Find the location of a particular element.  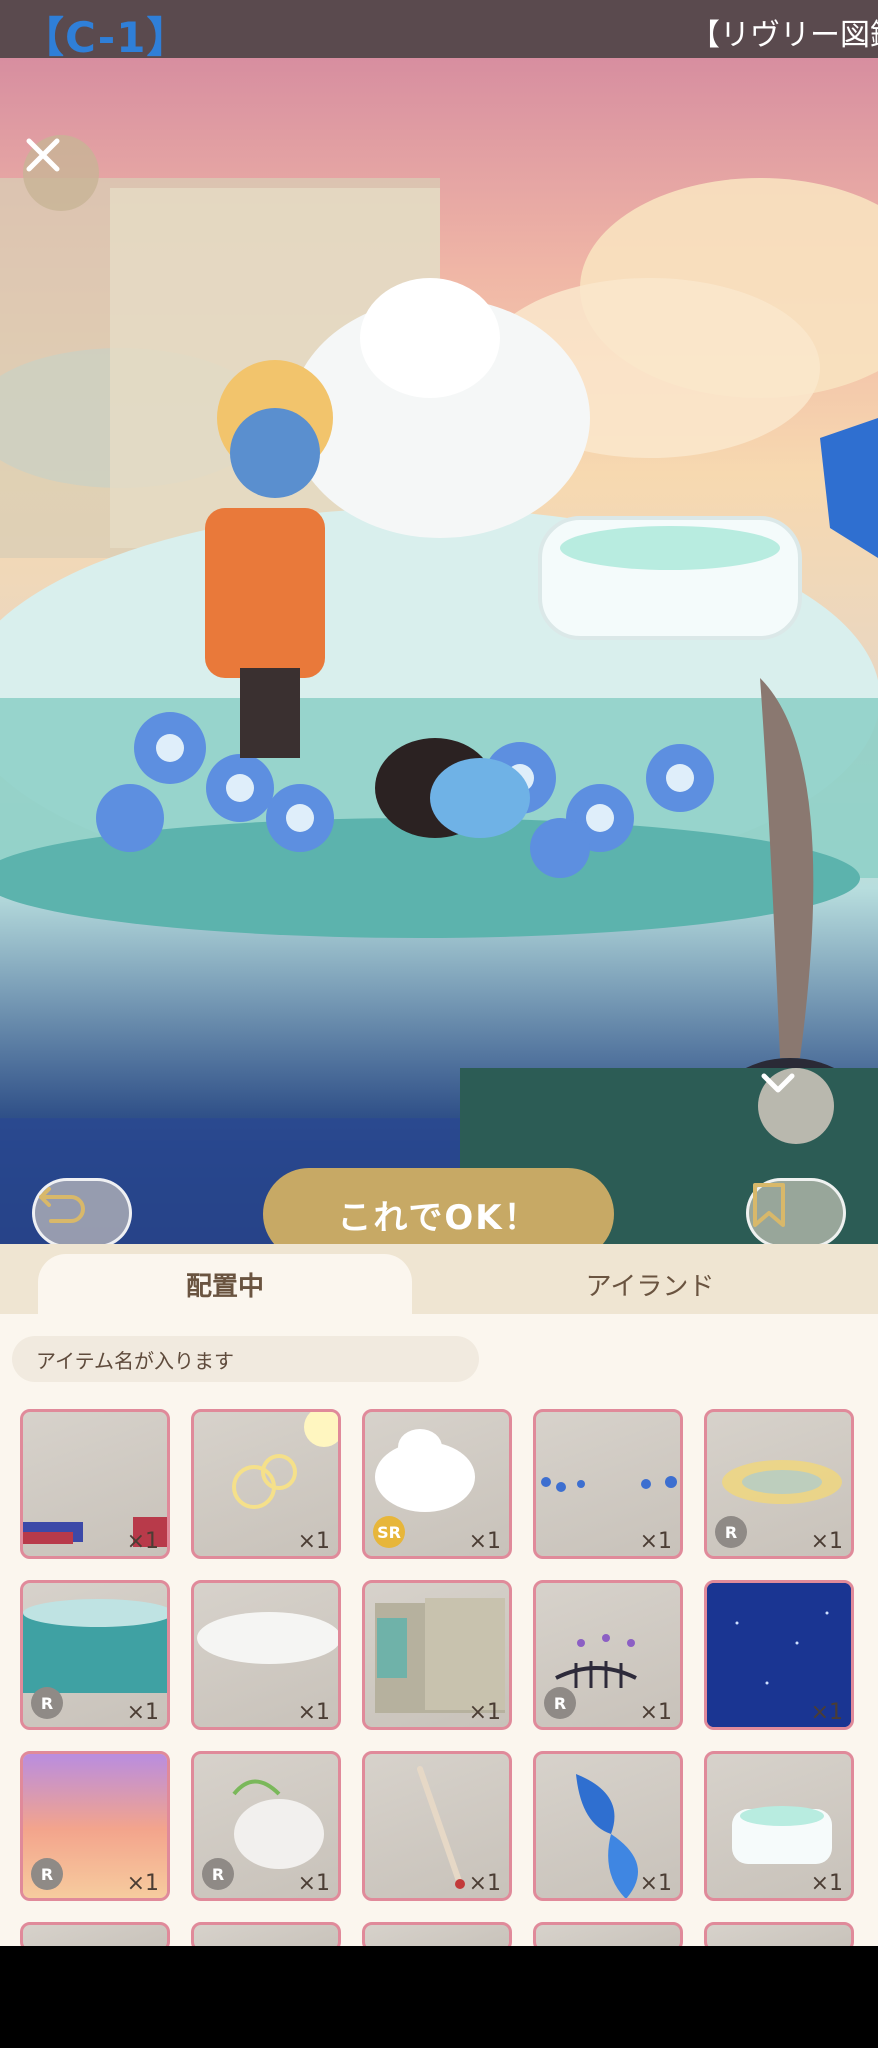

collapse-button is located at coordinates (796, 1106).